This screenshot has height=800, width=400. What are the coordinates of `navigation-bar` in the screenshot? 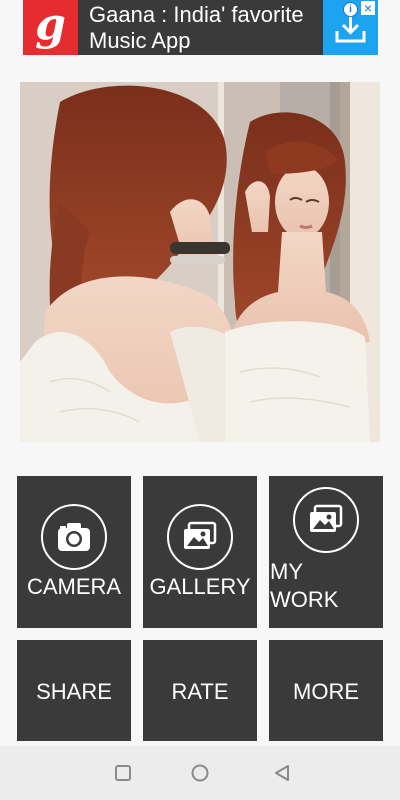 It's located at (200, 773).